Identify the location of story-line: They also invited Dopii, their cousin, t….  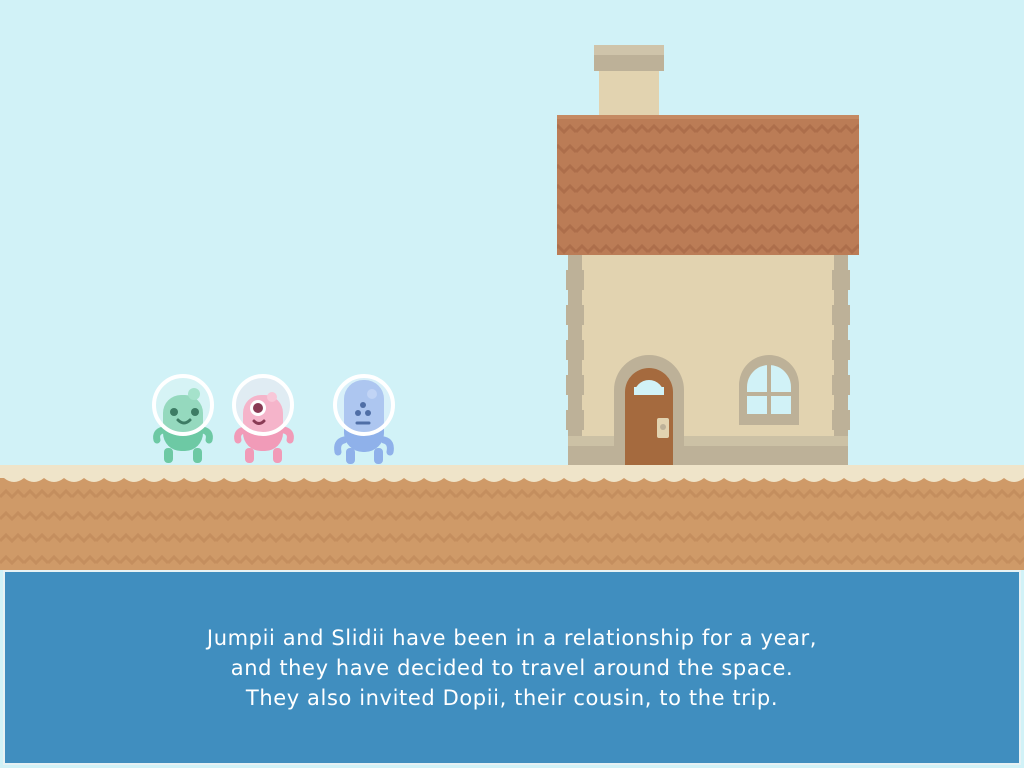
(512, 697).